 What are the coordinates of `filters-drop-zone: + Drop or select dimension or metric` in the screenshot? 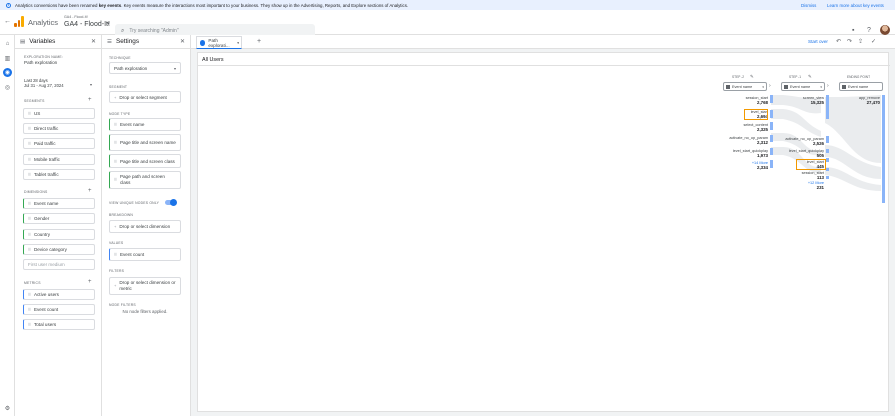 It's located at (145, 286).